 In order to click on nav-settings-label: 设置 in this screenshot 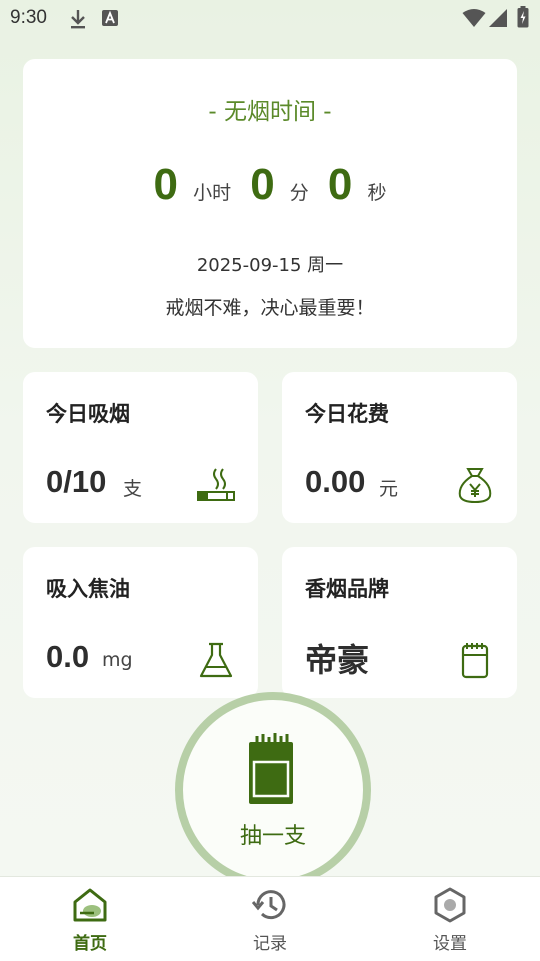, I will do `click(450, 944)`.